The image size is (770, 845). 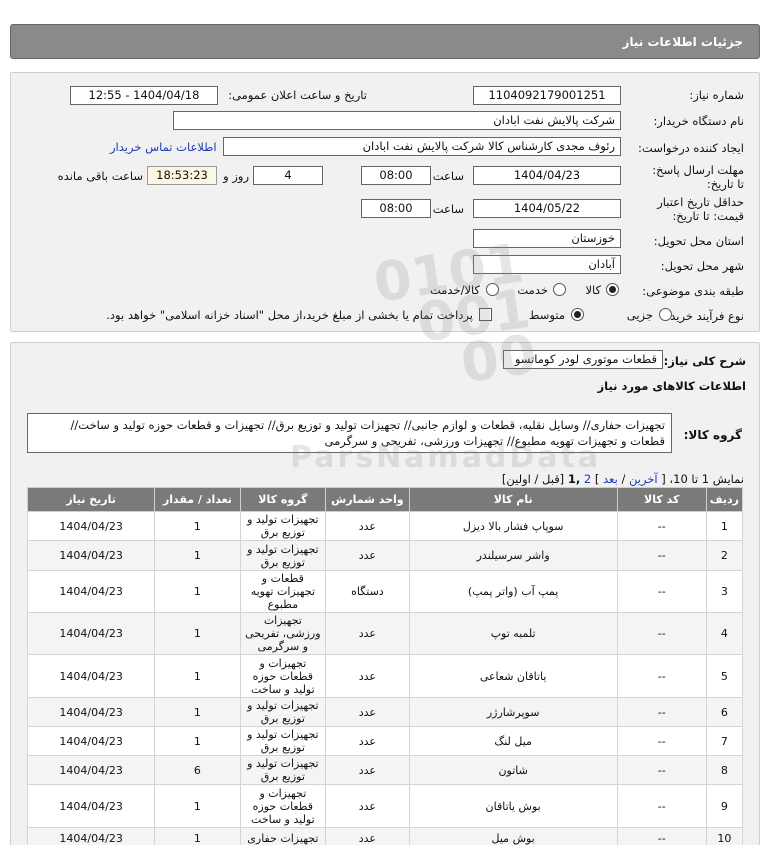 I want to click on pagination-page-2: 2, so click(x=587, y=479).